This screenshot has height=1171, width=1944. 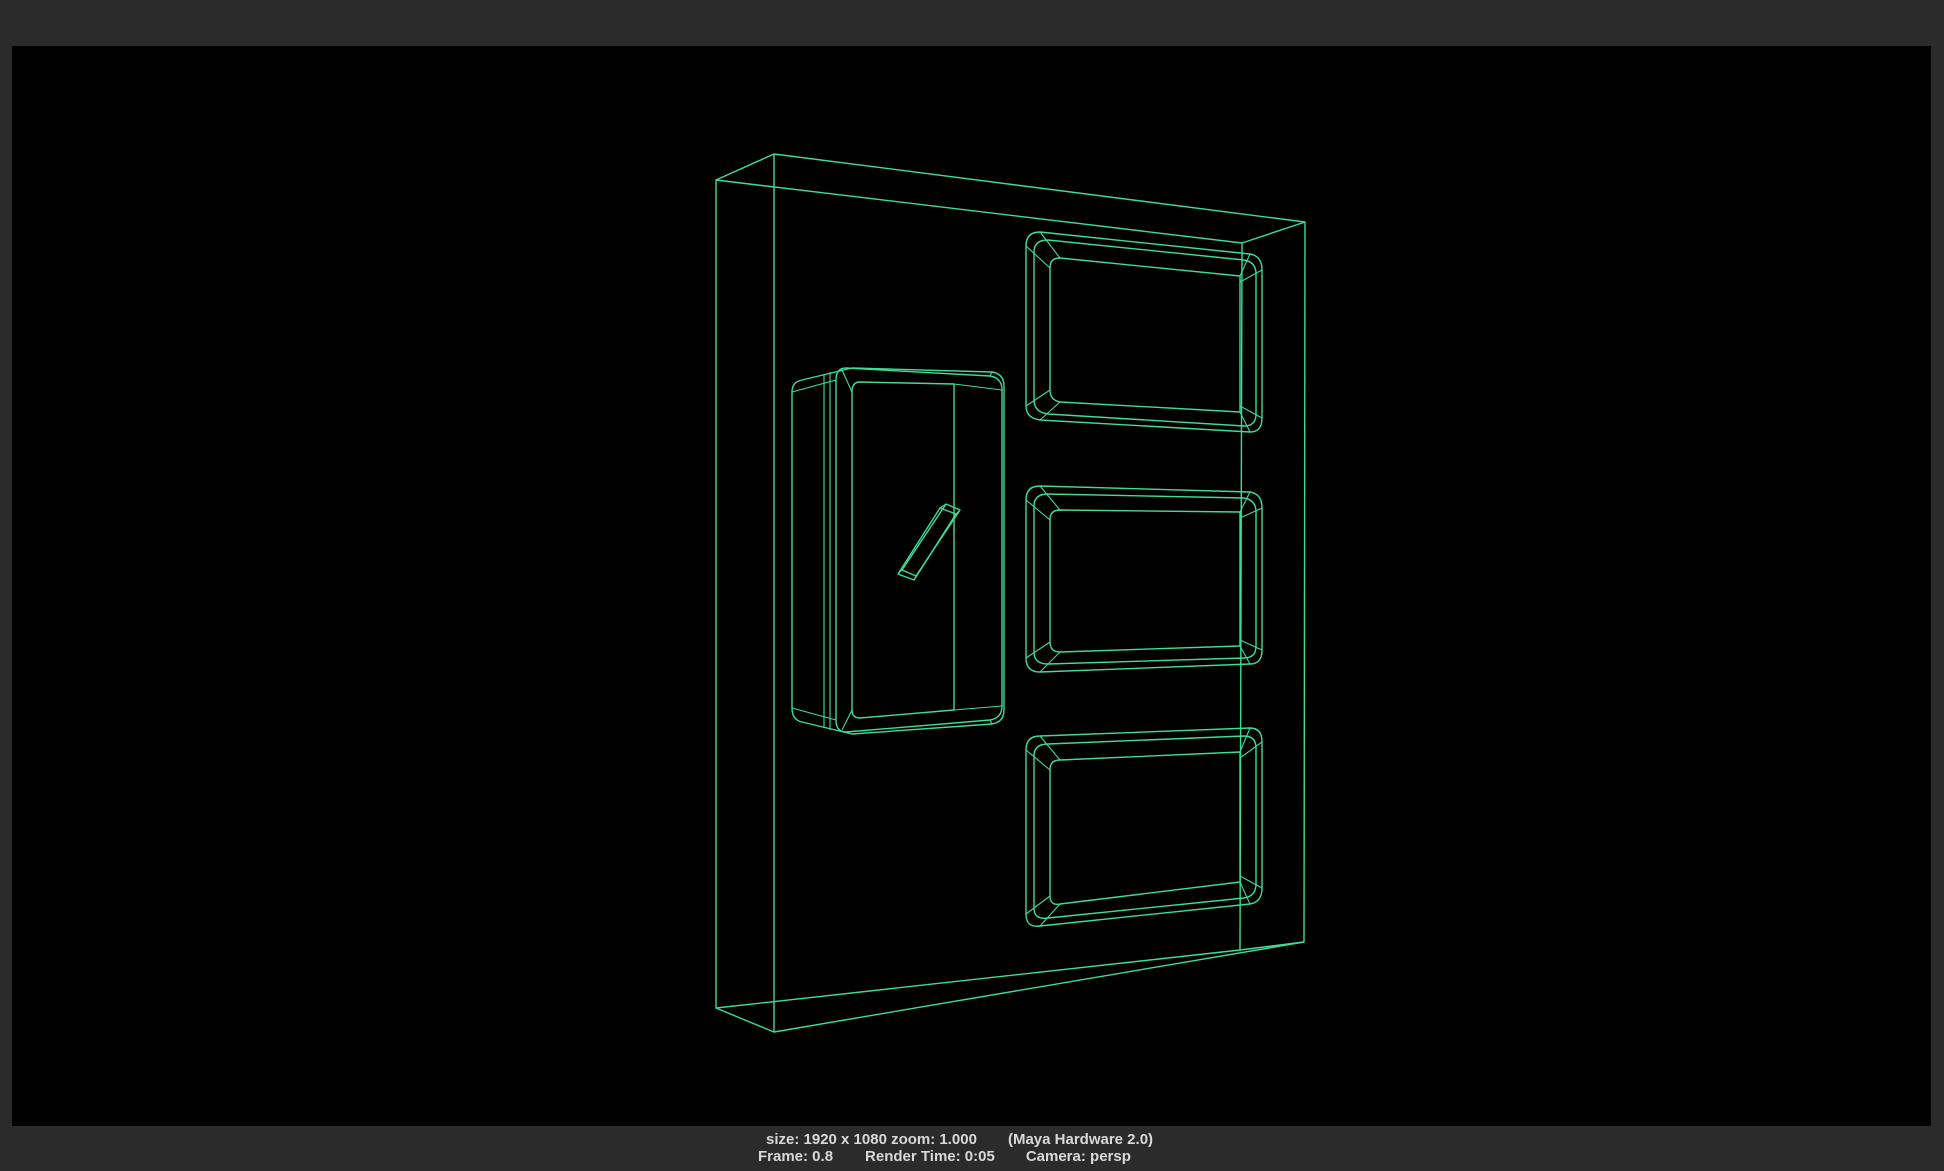 I want to click on frame-text: Frame: 0.8, so click(x=796, y=1156).